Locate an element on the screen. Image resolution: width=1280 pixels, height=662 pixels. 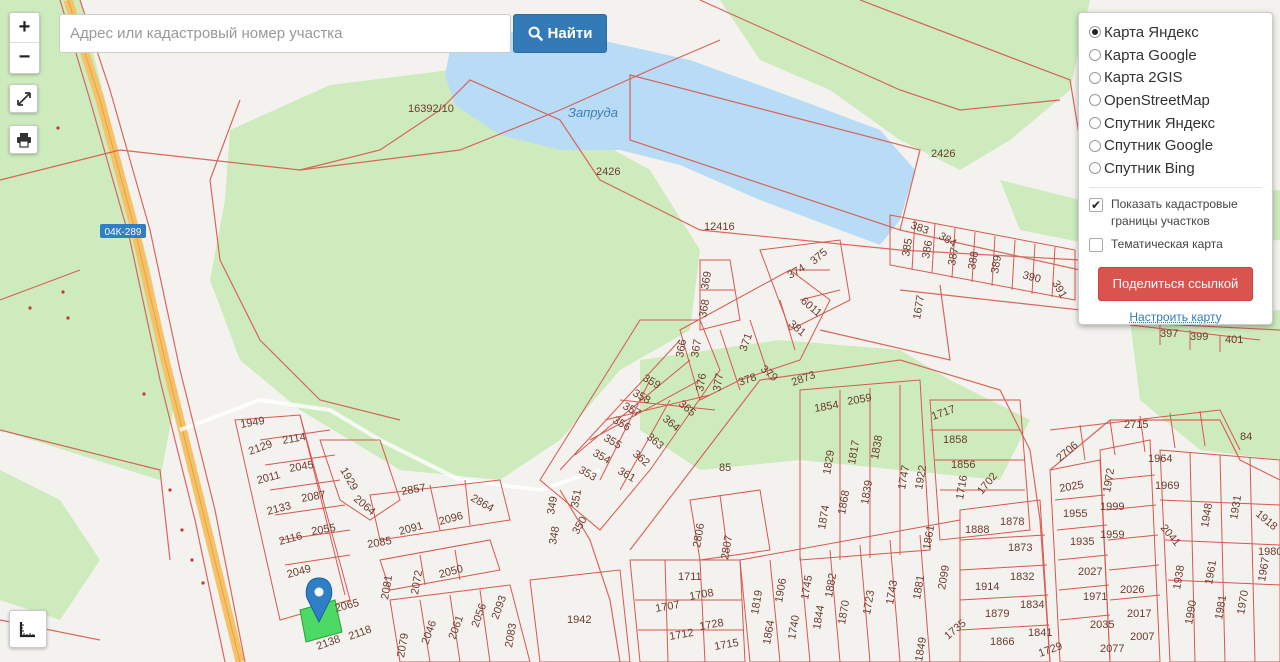
parcel-number: 2715 is located at coordinates (1136, 425).